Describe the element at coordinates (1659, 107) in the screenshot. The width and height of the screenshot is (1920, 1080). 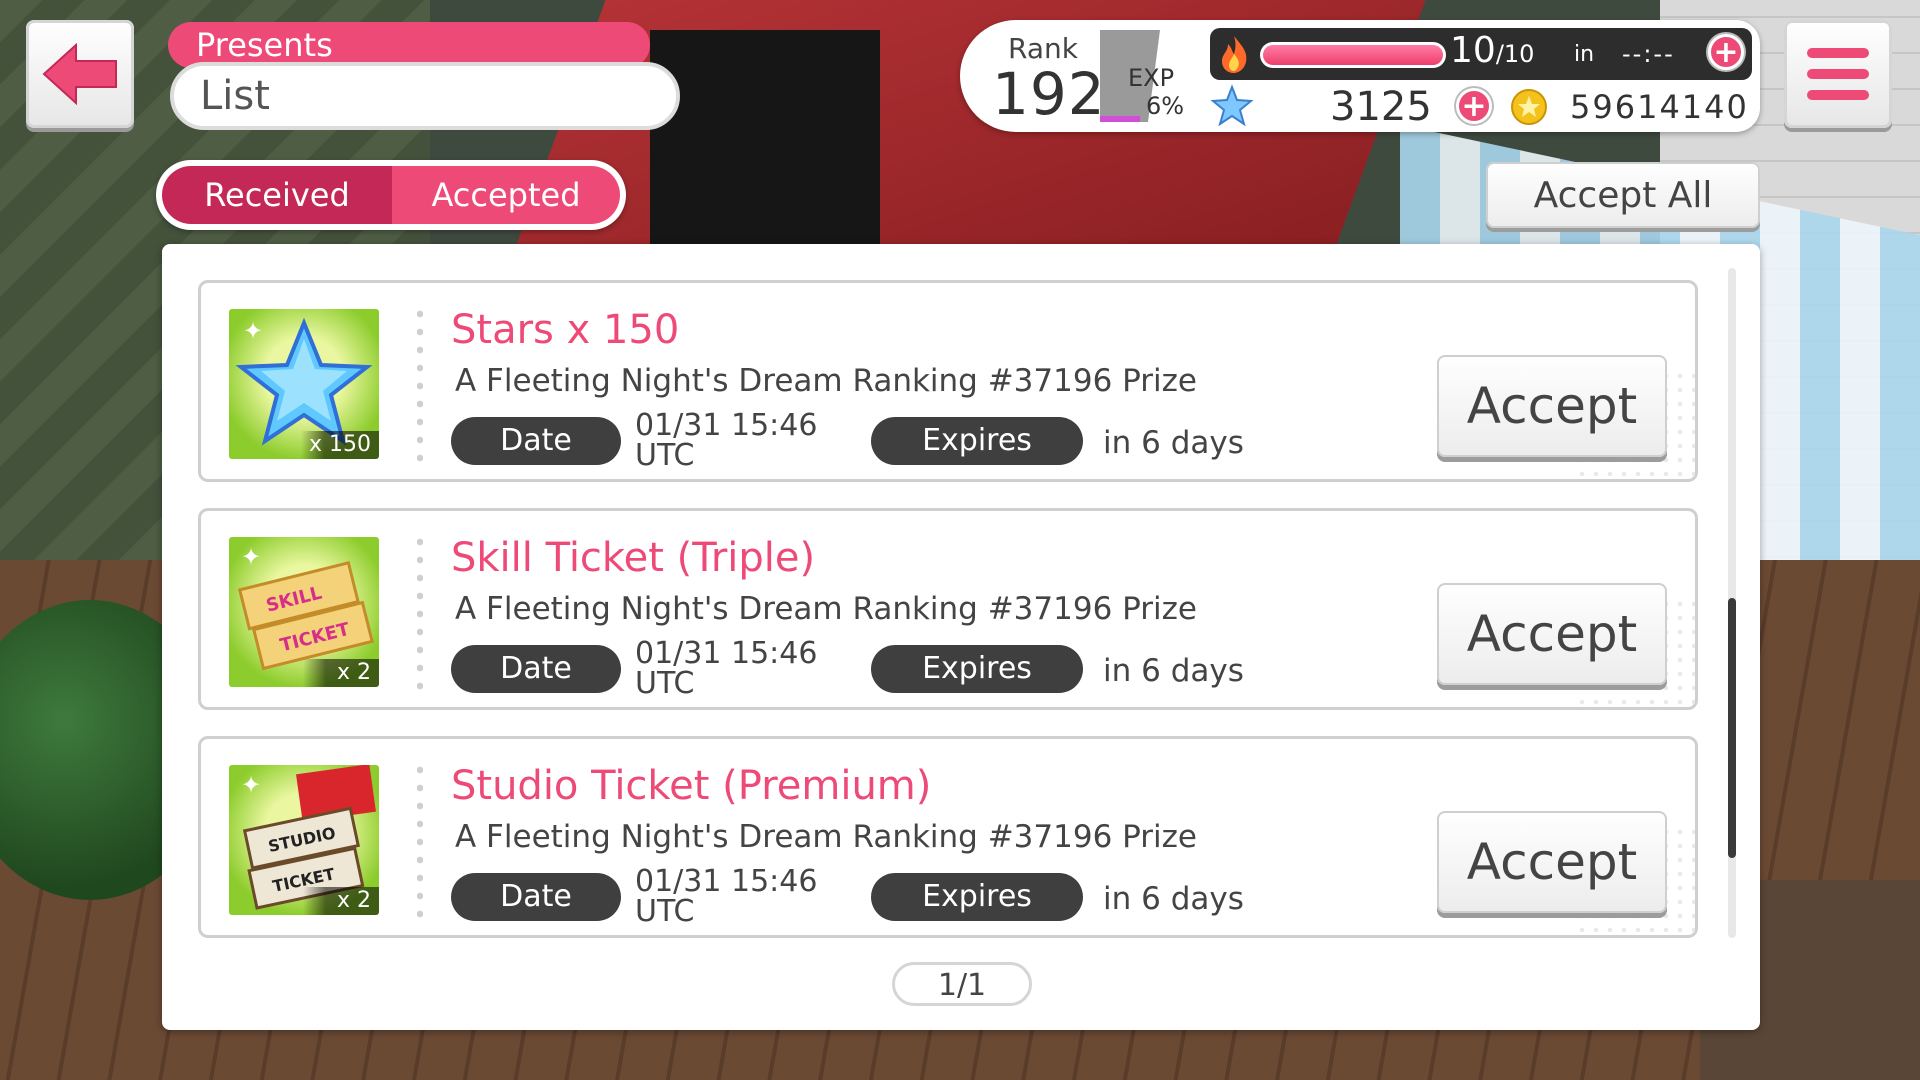
I see `coins-count: 59614140` at that location.